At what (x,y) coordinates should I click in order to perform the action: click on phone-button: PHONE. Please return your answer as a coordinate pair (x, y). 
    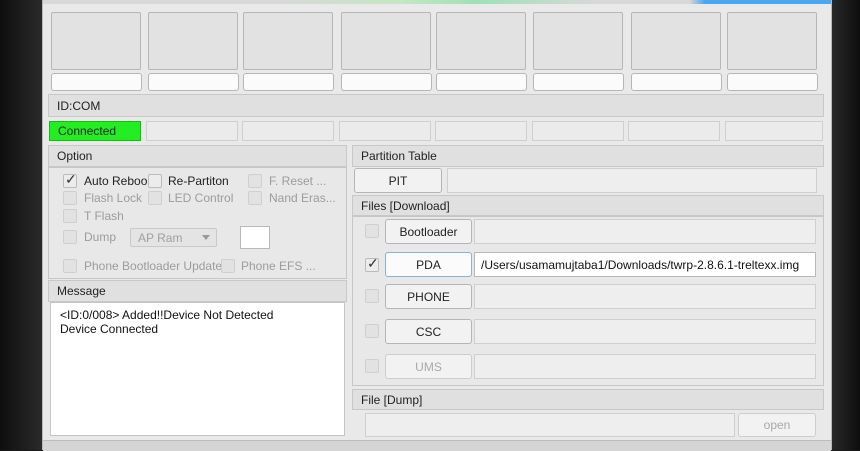
    Looking at the image, I should click on (428, 296).